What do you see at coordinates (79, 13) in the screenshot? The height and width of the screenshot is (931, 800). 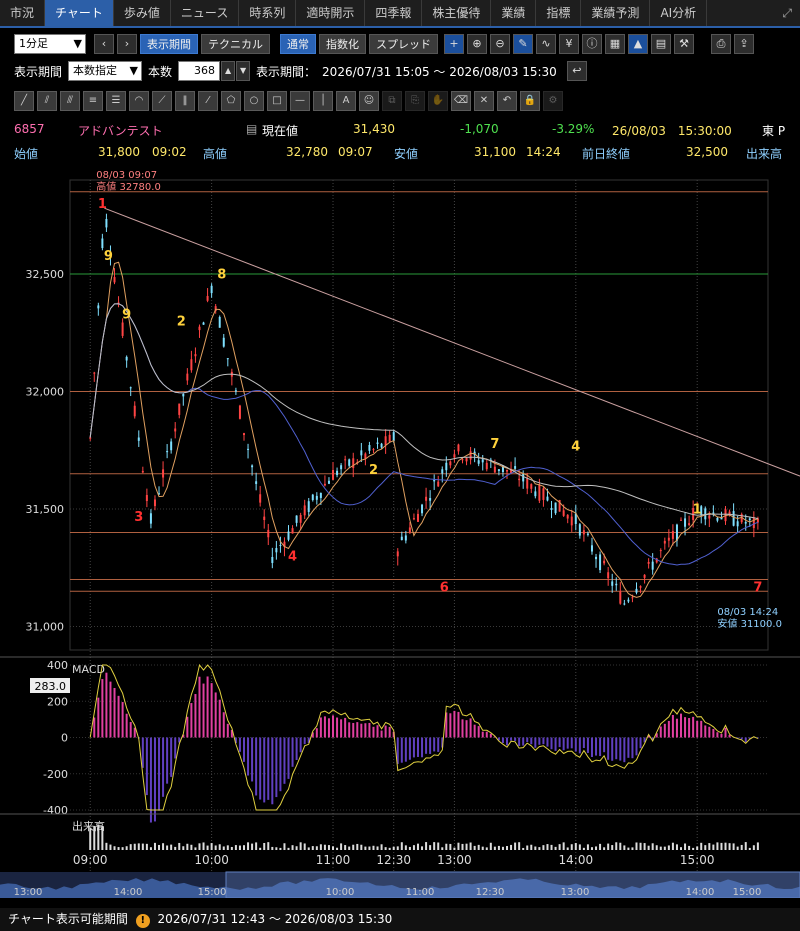 I see `tab-1: チャート` at bounding box center [79, 13].